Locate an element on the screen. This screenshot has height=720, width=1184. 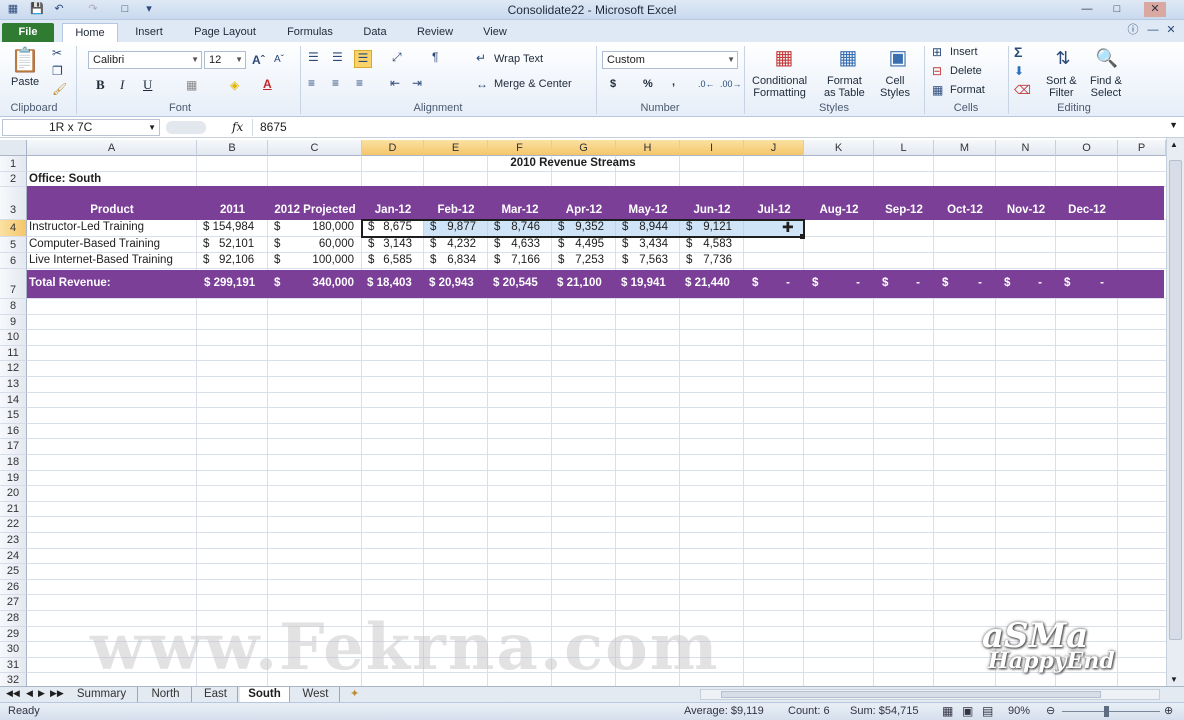
clear-icon: ⌫ is located at coordinates (1022, 90).